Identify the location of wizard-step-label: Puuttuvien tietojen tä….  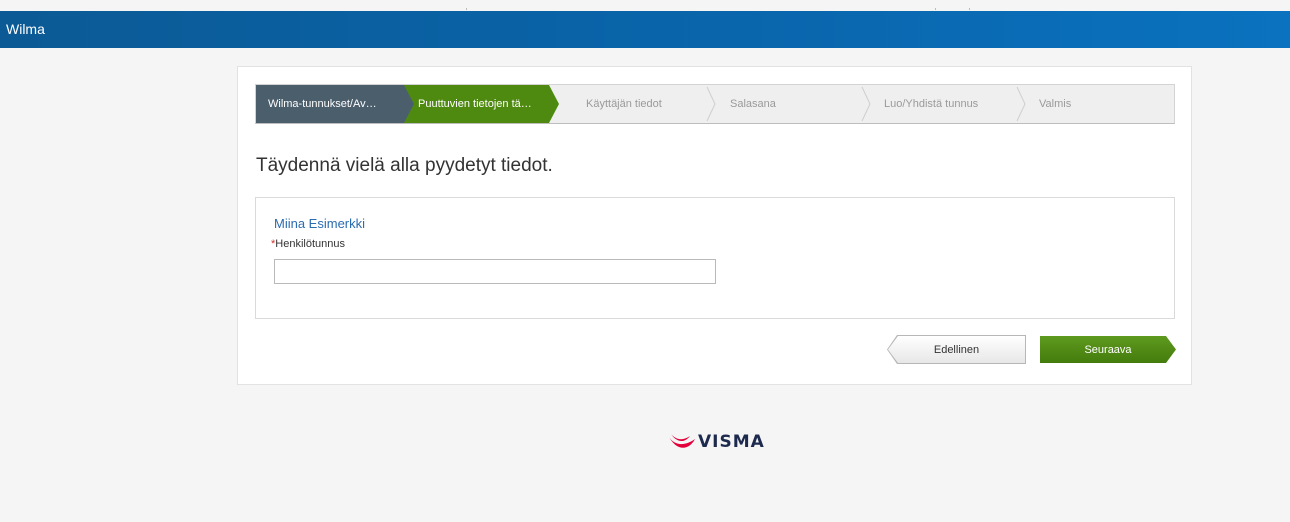
(475, 104).